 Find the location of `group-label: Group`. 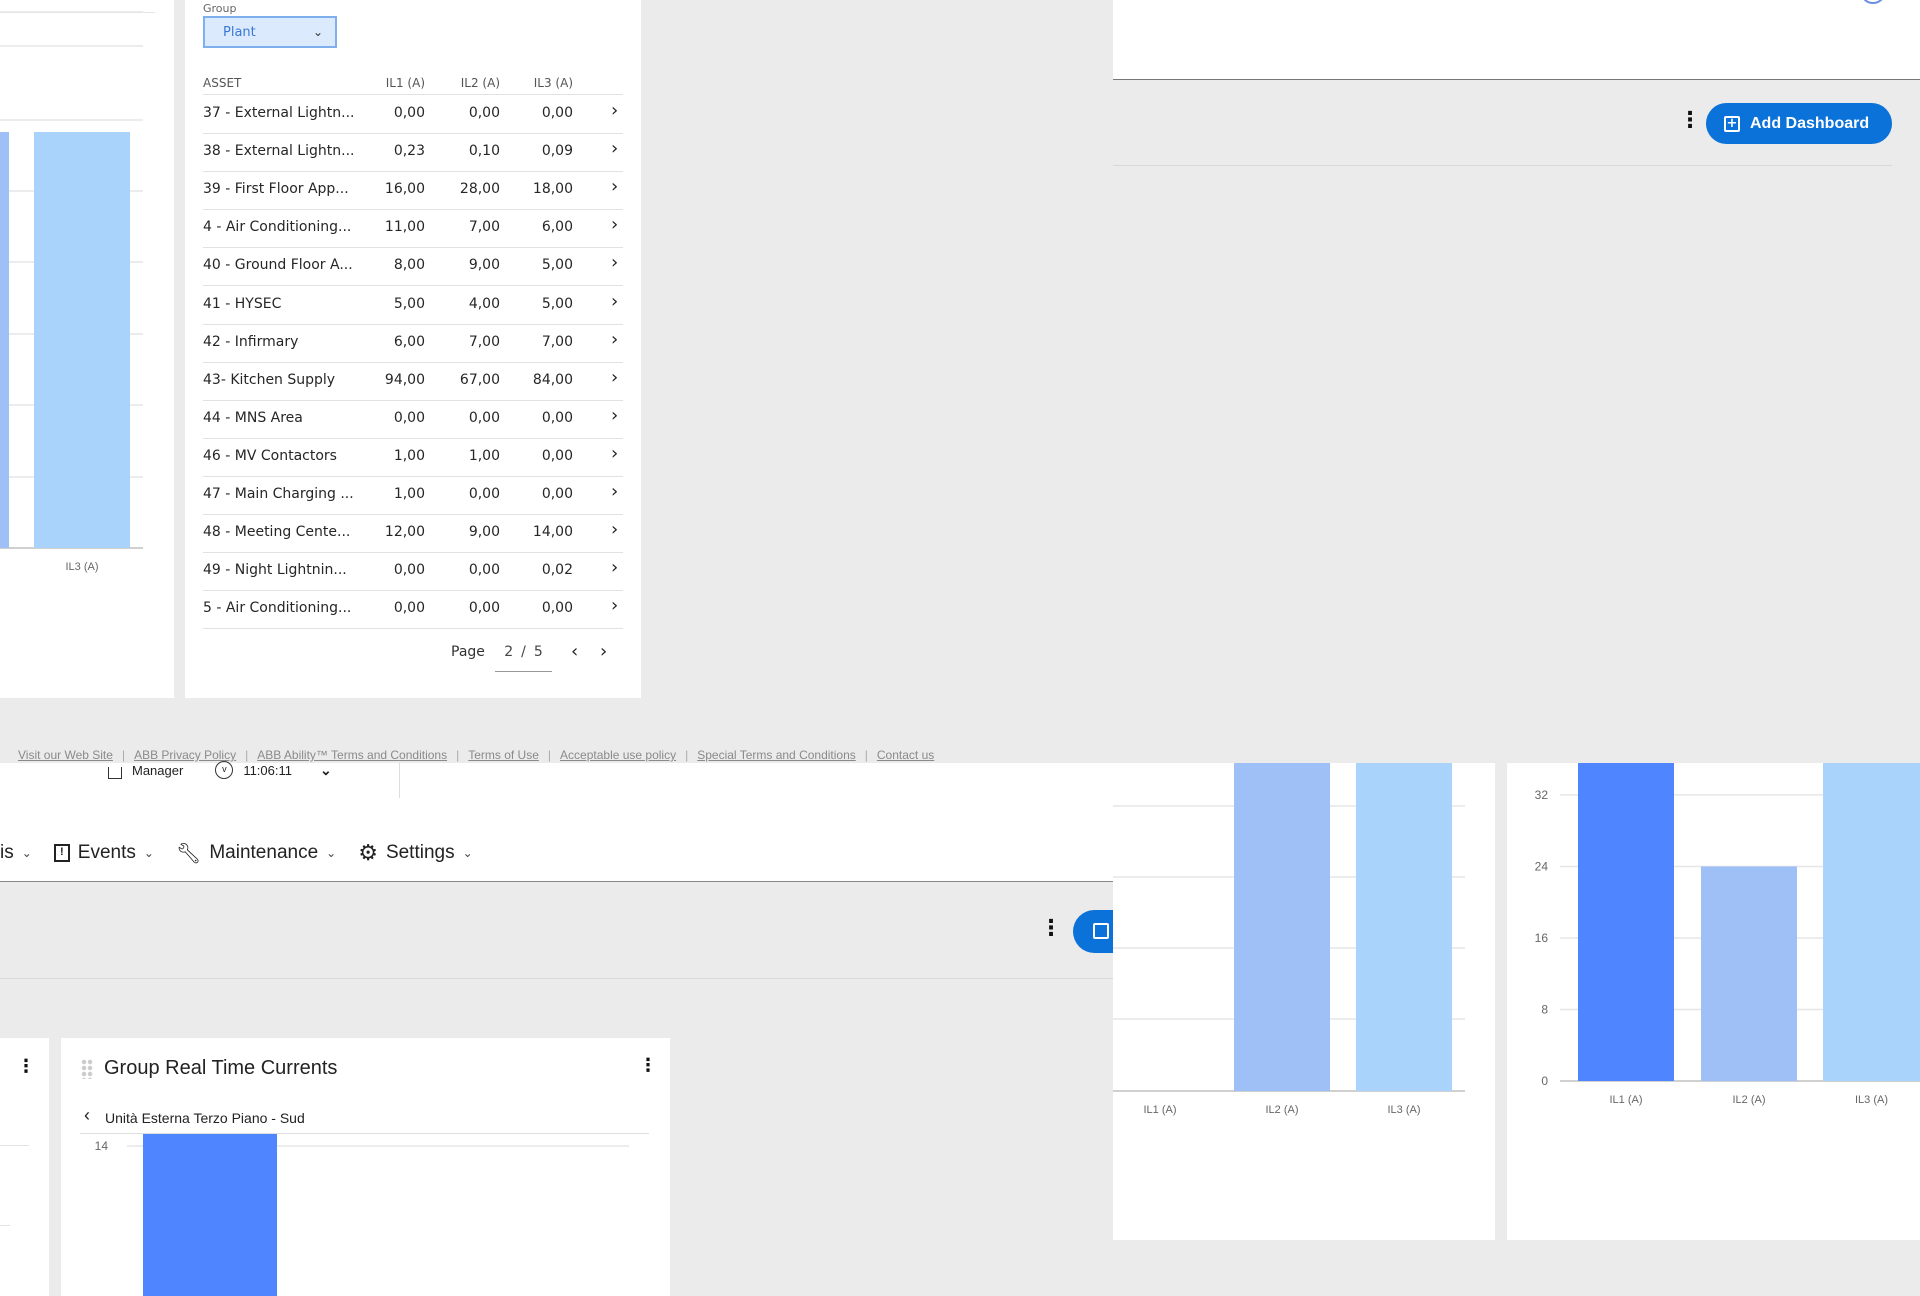

group-label: Group is located at coordinates (220, 8).